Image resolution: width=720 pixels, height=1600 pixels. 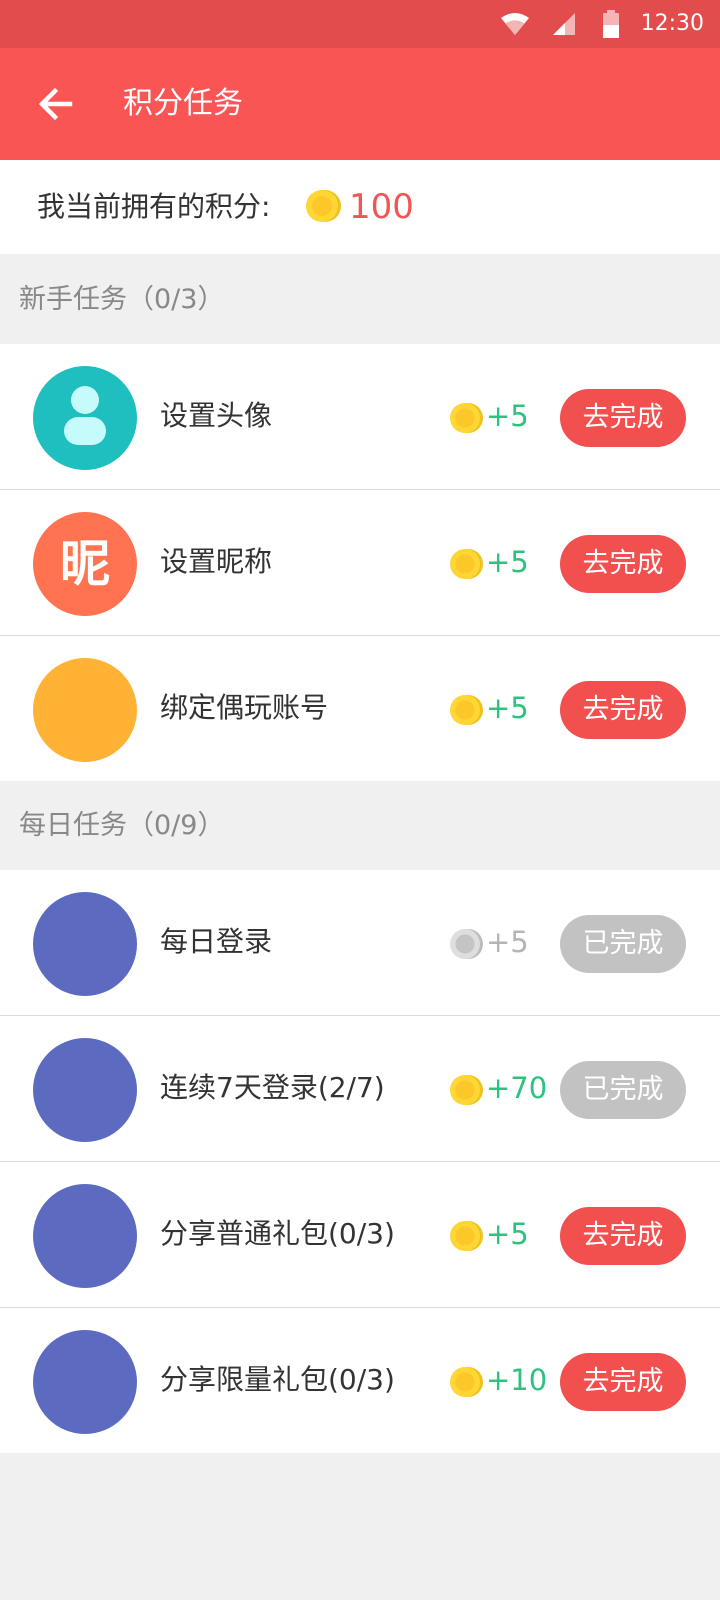 I want to click on nickname-icon: 昵, so click(x=85, y=564).